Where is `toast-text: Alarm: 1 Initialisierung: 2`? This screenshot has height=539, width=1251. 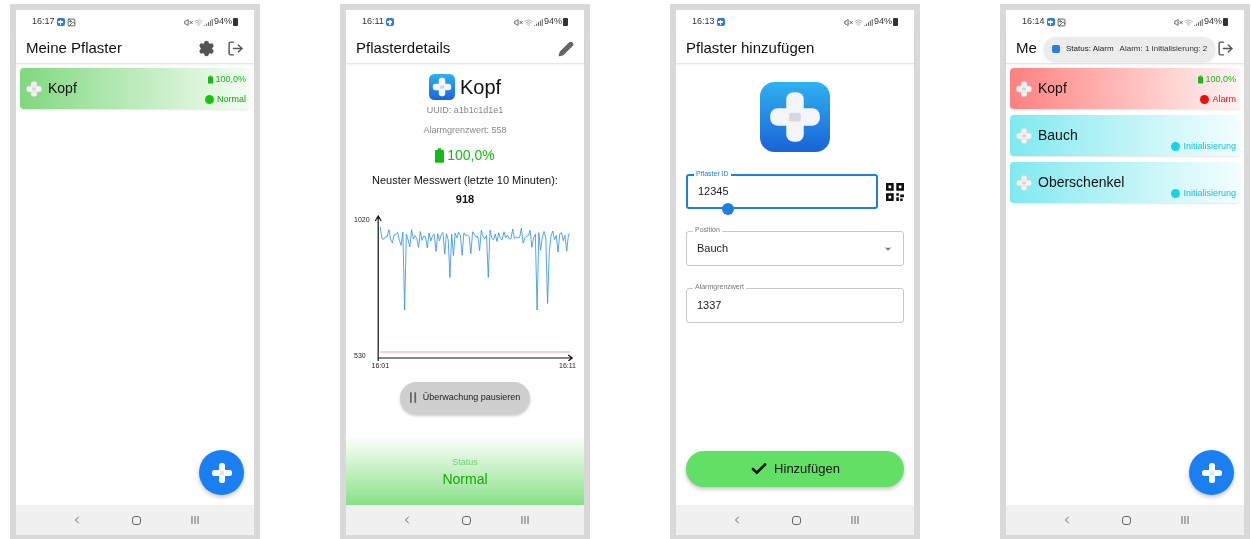 toast-text: Alarm: 1 Initialisierung: 2 is located at coordinates (1163, 49).